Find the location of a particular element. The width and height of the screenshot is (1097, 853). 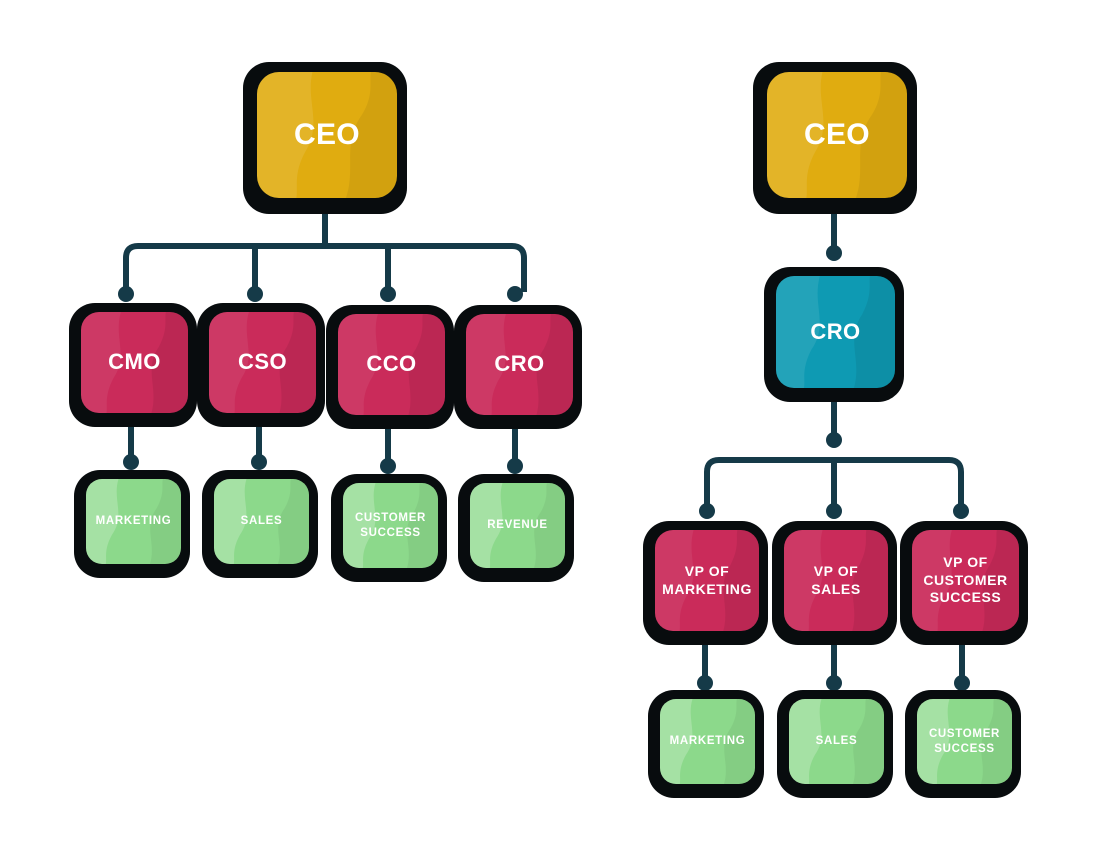

node-left-cco: CCO is located at coordinates (390, 367).